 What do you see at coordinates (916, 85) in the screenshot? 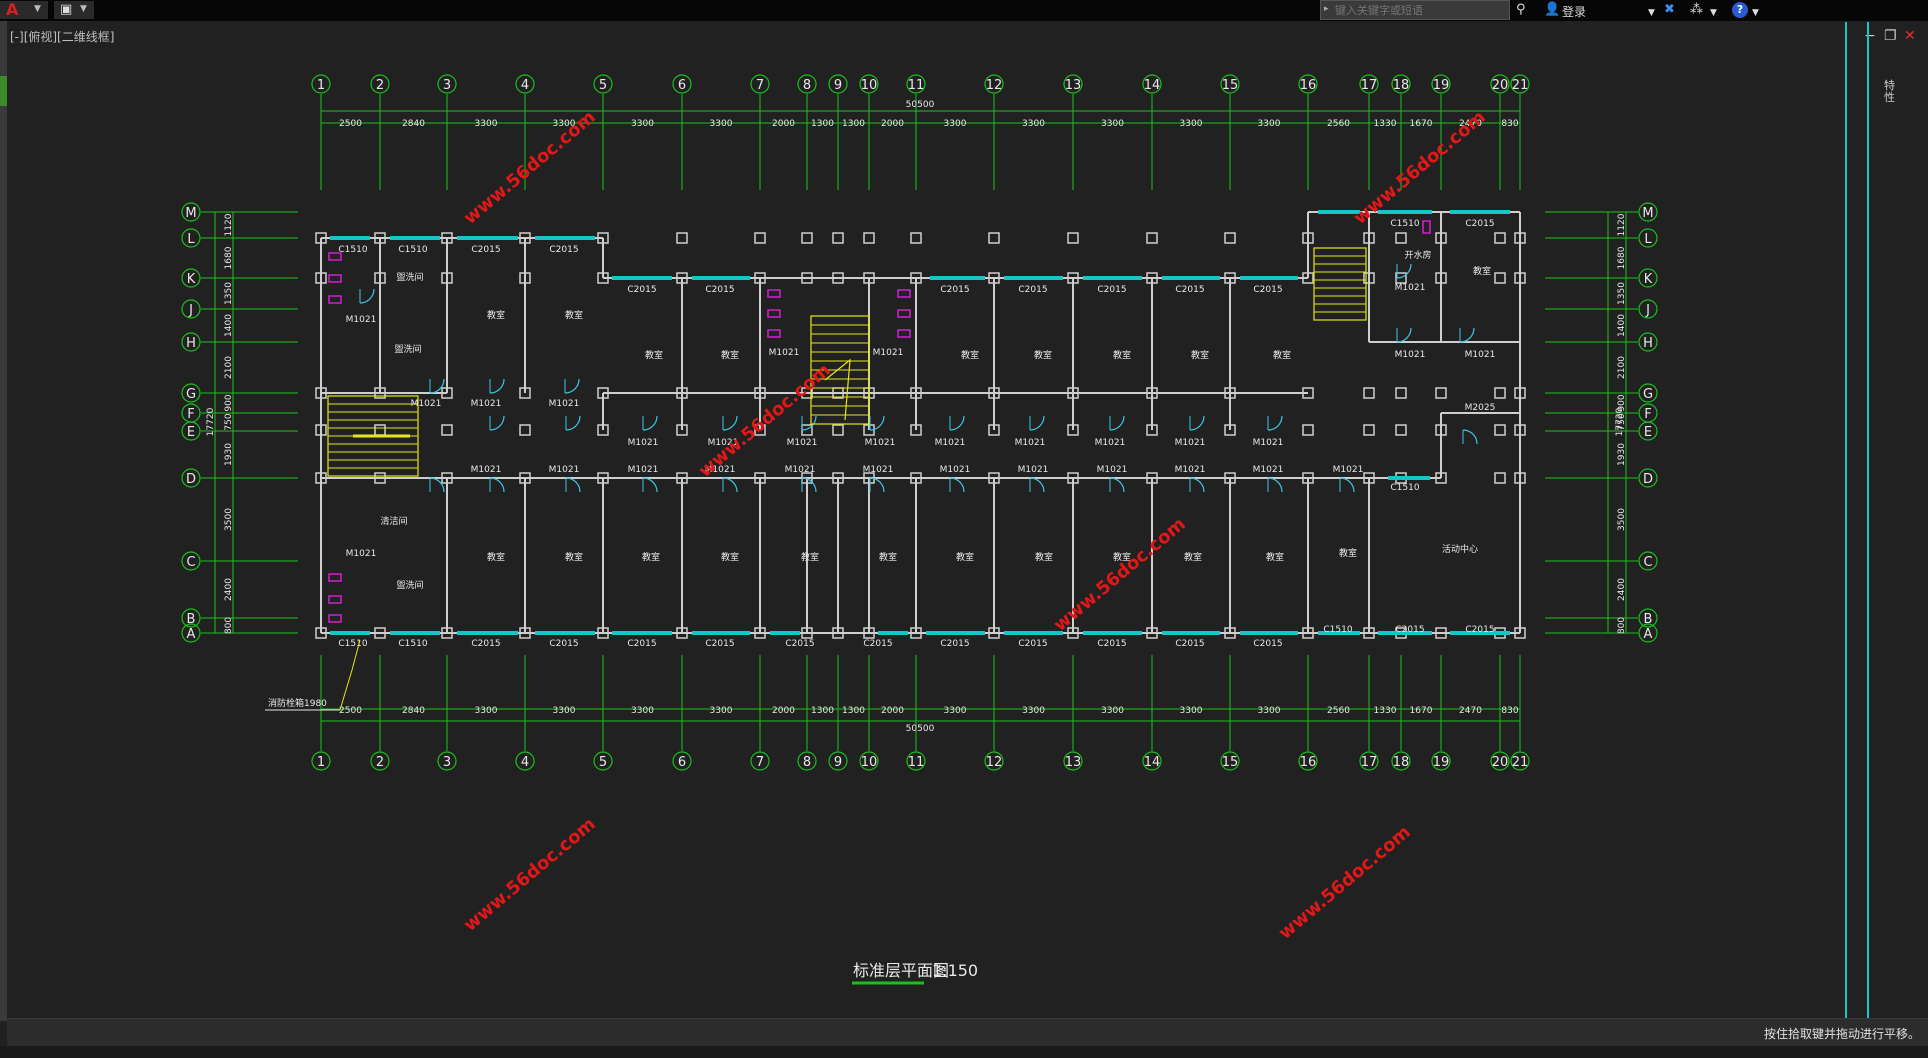
I see `axis-label: 11` at bounding box center [916, 85].